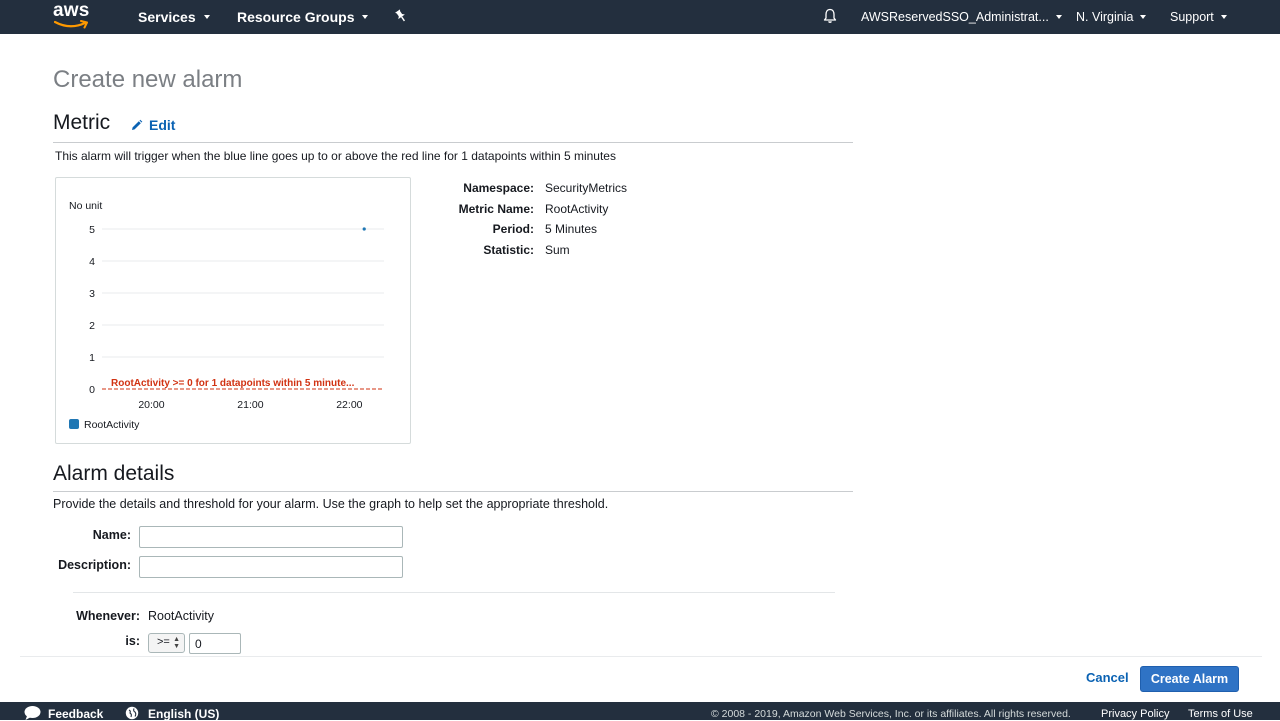  I want to click on globe-icon, so click(132, 713).